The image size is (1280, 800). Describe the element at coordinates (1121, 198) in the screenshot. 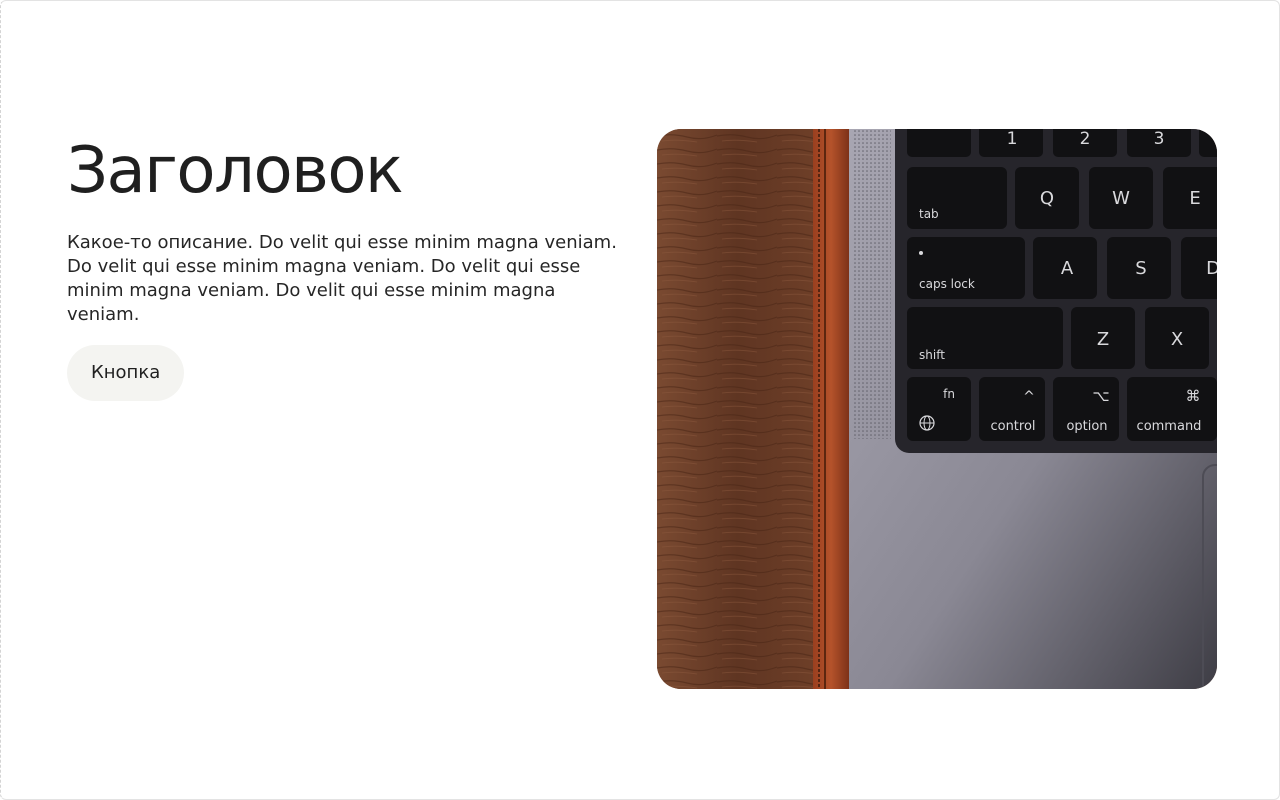

I see `key-w: W` at that location.